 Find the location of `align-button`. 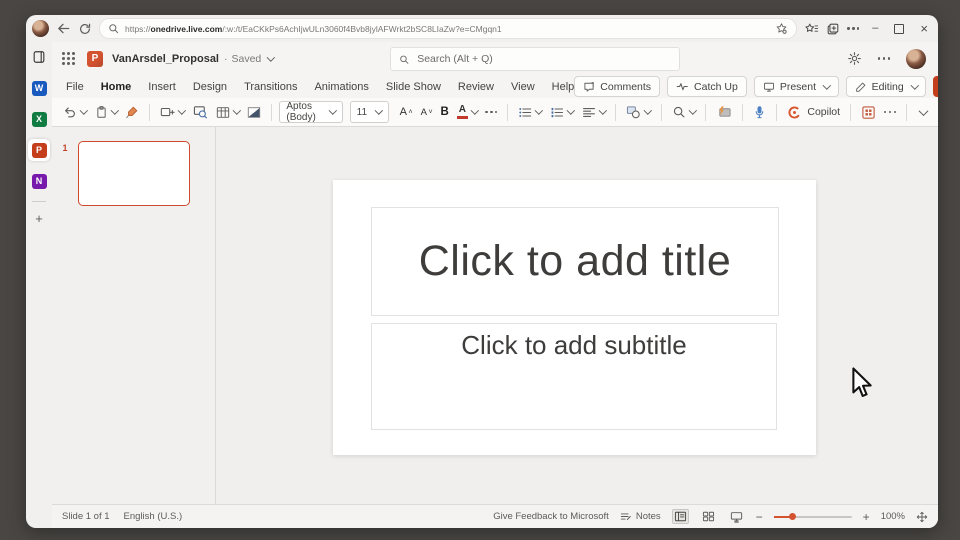

align-button is located at coordinates (594, 112).